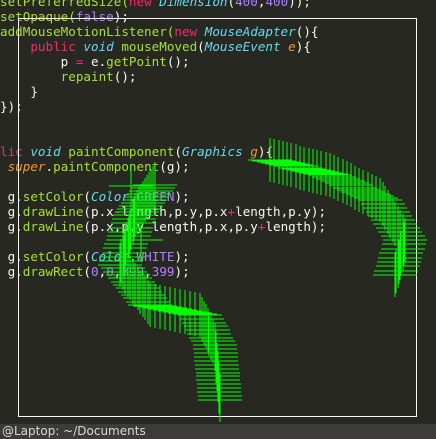  I want to click on terminal-title: @Laptop: ~/Documents, so click(74, 431).